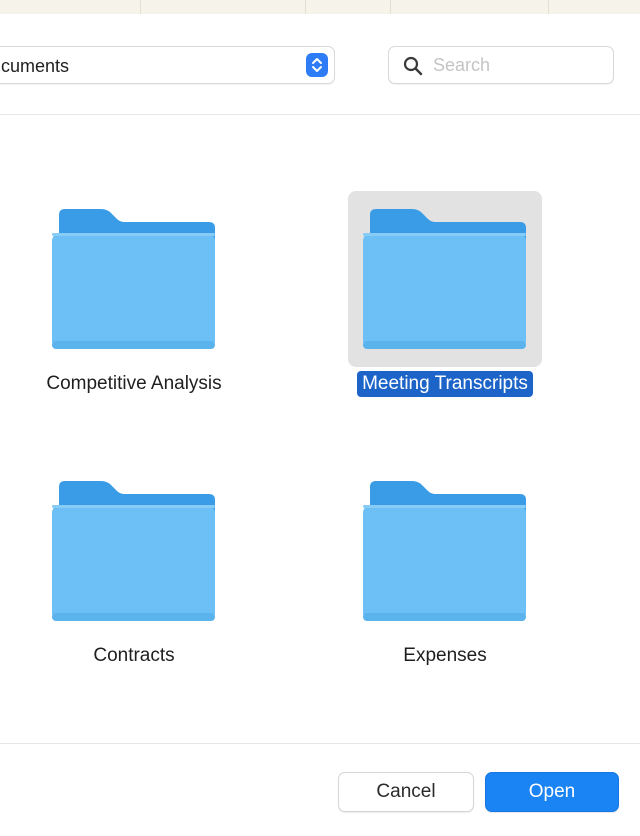 This screenshot has height=836, width=640. I want to click on folder-label-selected: Meeting Transcripts, so click(445, 384).